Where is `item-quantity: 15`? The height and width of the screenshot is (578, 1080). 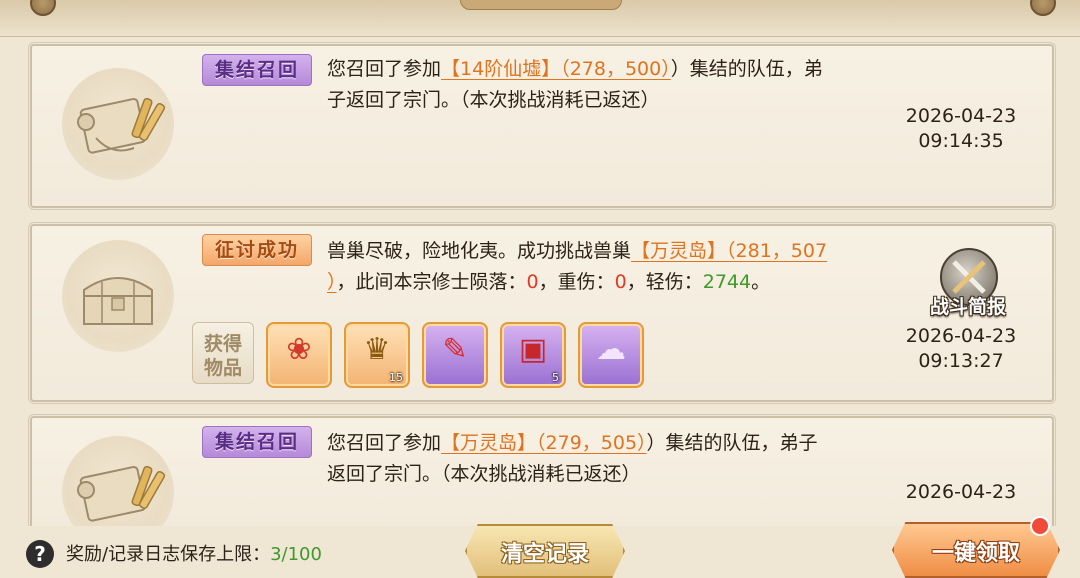 item-quantity: 15 is located at coordinates (396, 377).